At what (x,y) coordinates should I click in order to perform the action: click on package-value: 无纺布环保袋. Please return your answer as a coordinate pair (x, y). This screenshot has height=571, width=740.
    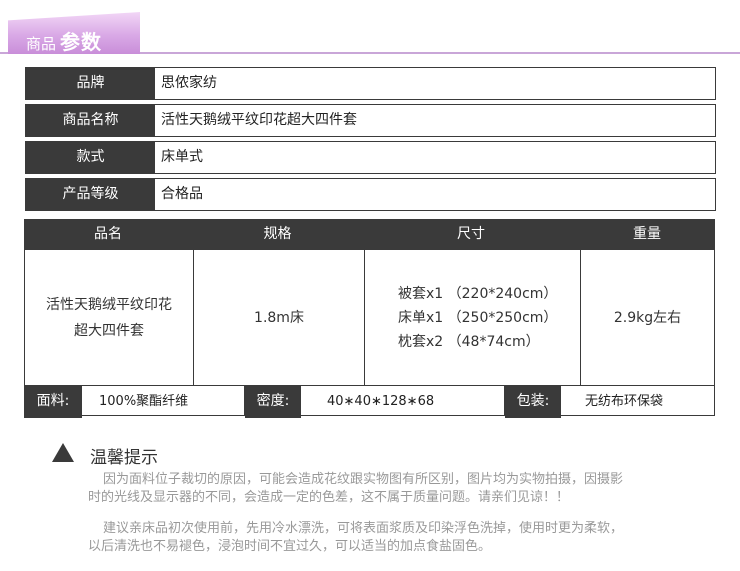
    Looking at the image, I should click on (638, 400).